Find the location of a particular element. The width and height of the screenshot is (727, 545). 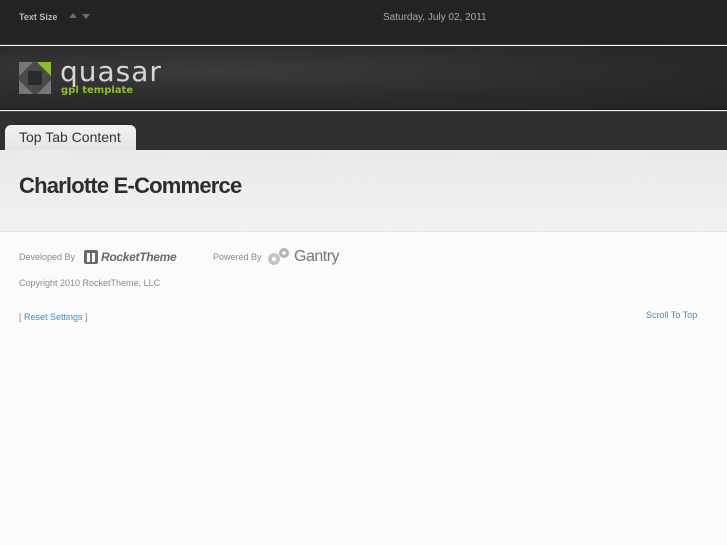

rockettheme-link: RocketTheme is located at coordinates (139, 257).